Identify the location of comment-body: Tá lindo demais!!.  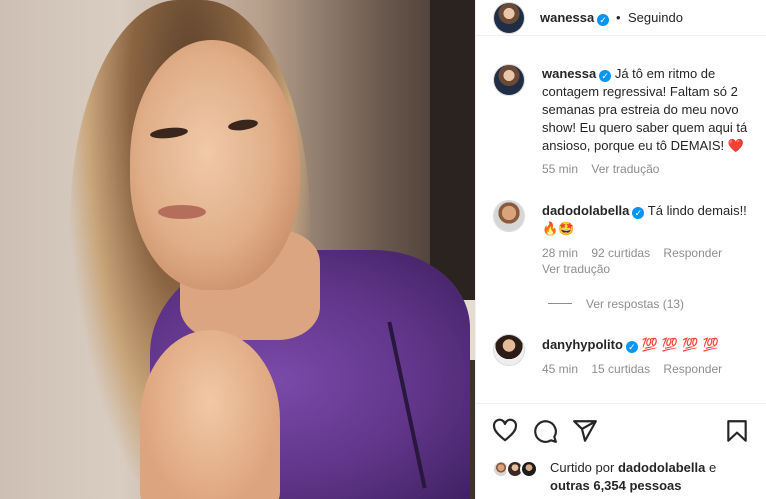
(697, 210).